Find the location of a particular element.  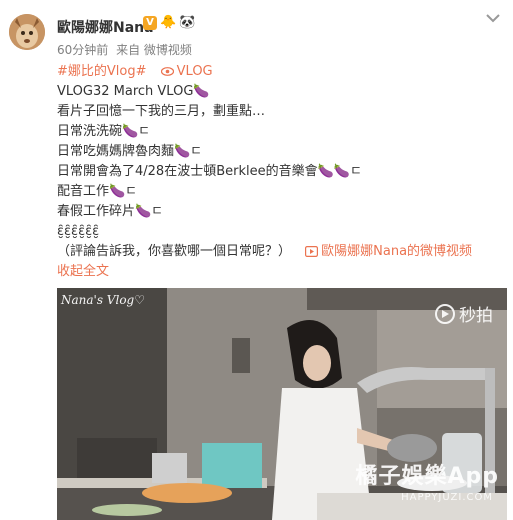

avatar is located at coordinates (27, 32).